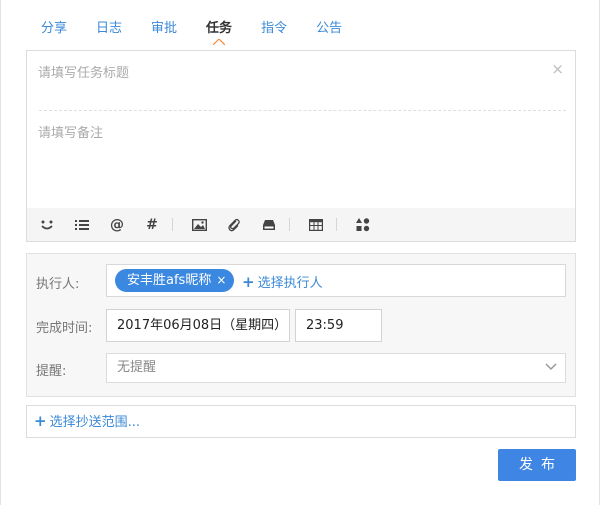 The height and width of the screenshot is (505, 600). What do you see at coordinates (47, 225) in the screenshot?
I see `emoji-icon` at bounding box center [47, 225].